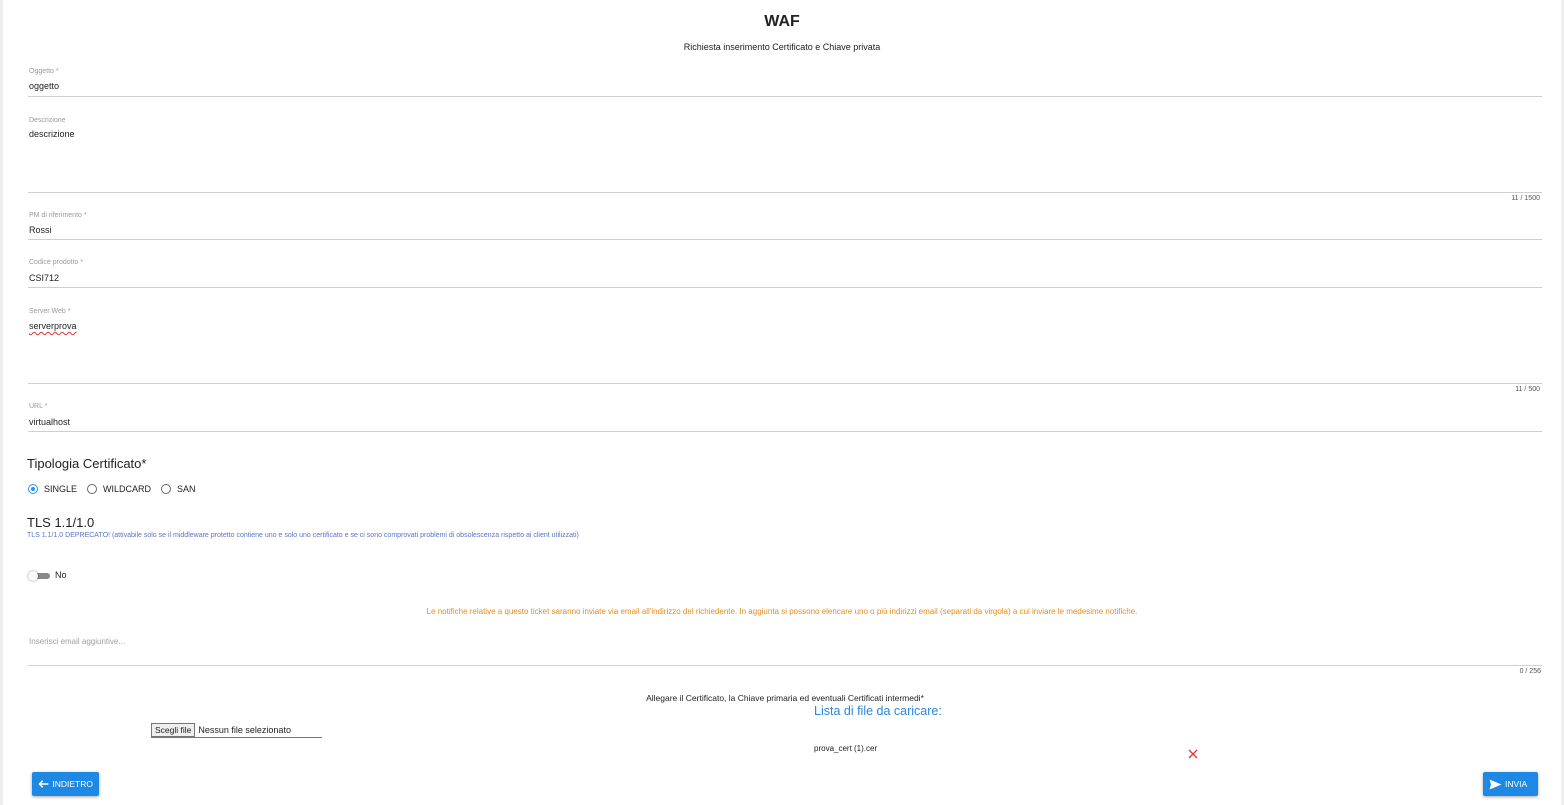 Image resolution: width=1564 pixels, height=805 pixels. I want to click on oggetto-label: Oggetto *, so click(44, 71).